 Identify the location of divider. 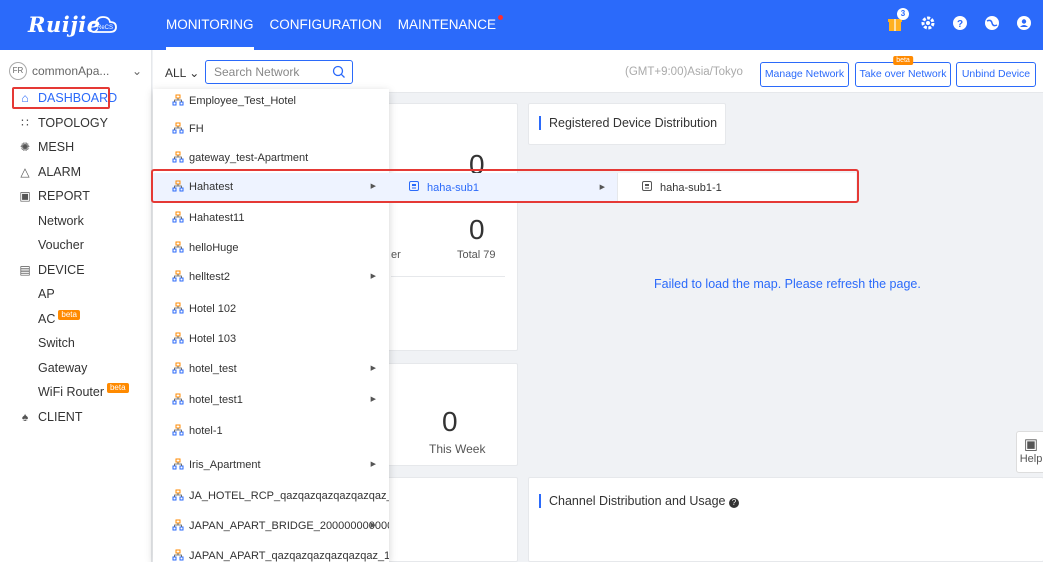
(448, 276).